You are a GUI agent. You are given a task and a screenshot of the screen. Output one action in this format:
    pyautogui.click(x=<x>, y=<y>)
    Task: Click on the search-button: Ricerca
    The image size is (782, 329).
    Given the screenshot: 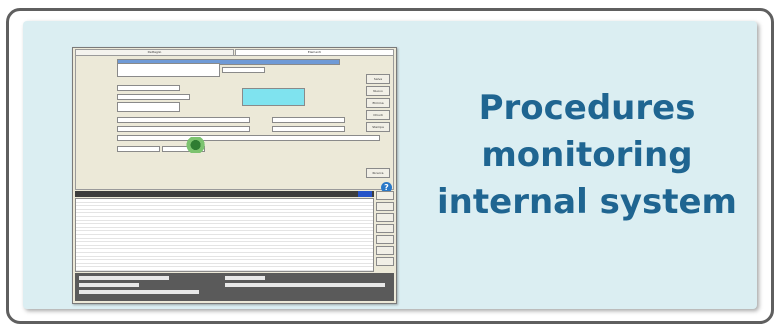 What is the action you would take?
    pyautogui.click(x=378, y=173)
    